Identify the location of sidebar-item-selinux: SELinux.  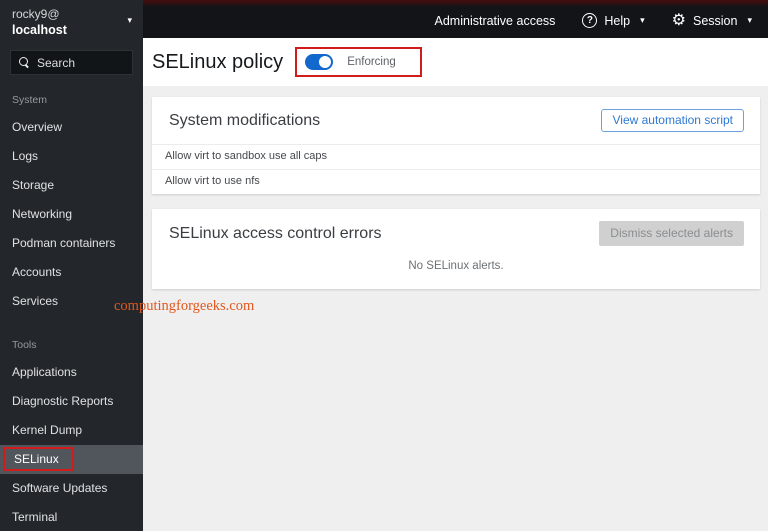
(71, 459).